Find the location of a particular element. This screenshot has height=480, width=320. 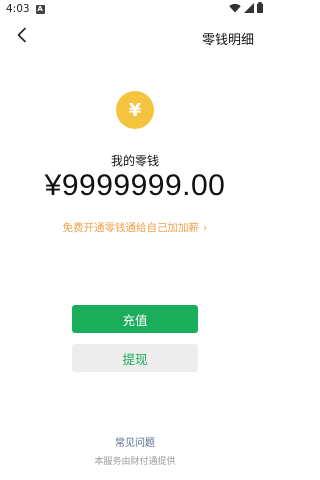

promo-link: 免费开通零钱通给自己加加薪 › is located at coordinates (135, 227).